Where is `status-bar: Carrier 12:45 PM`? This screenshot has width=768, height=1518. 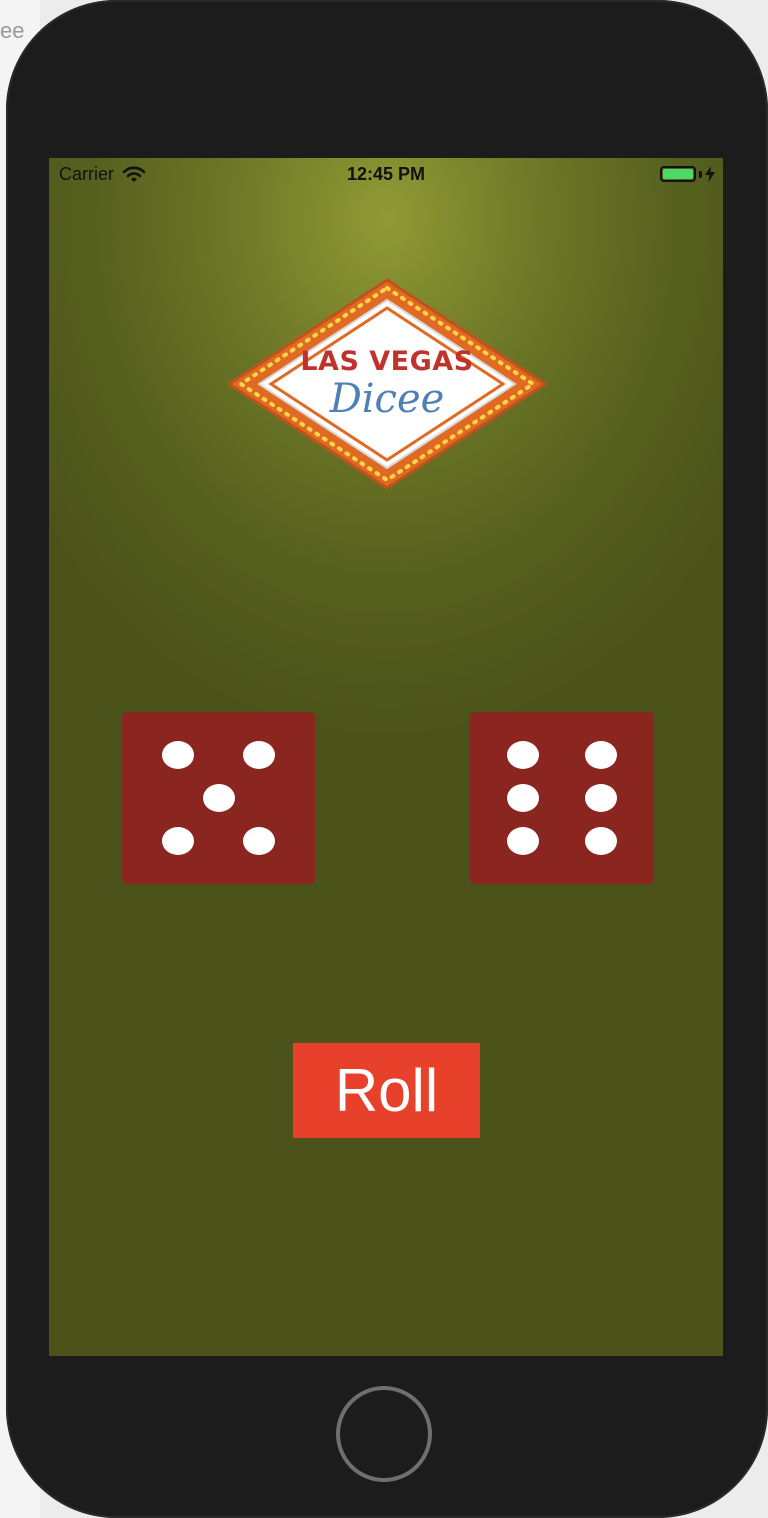 status-bar: Carrier 12:45 PM is located at coordinates (386, 175).